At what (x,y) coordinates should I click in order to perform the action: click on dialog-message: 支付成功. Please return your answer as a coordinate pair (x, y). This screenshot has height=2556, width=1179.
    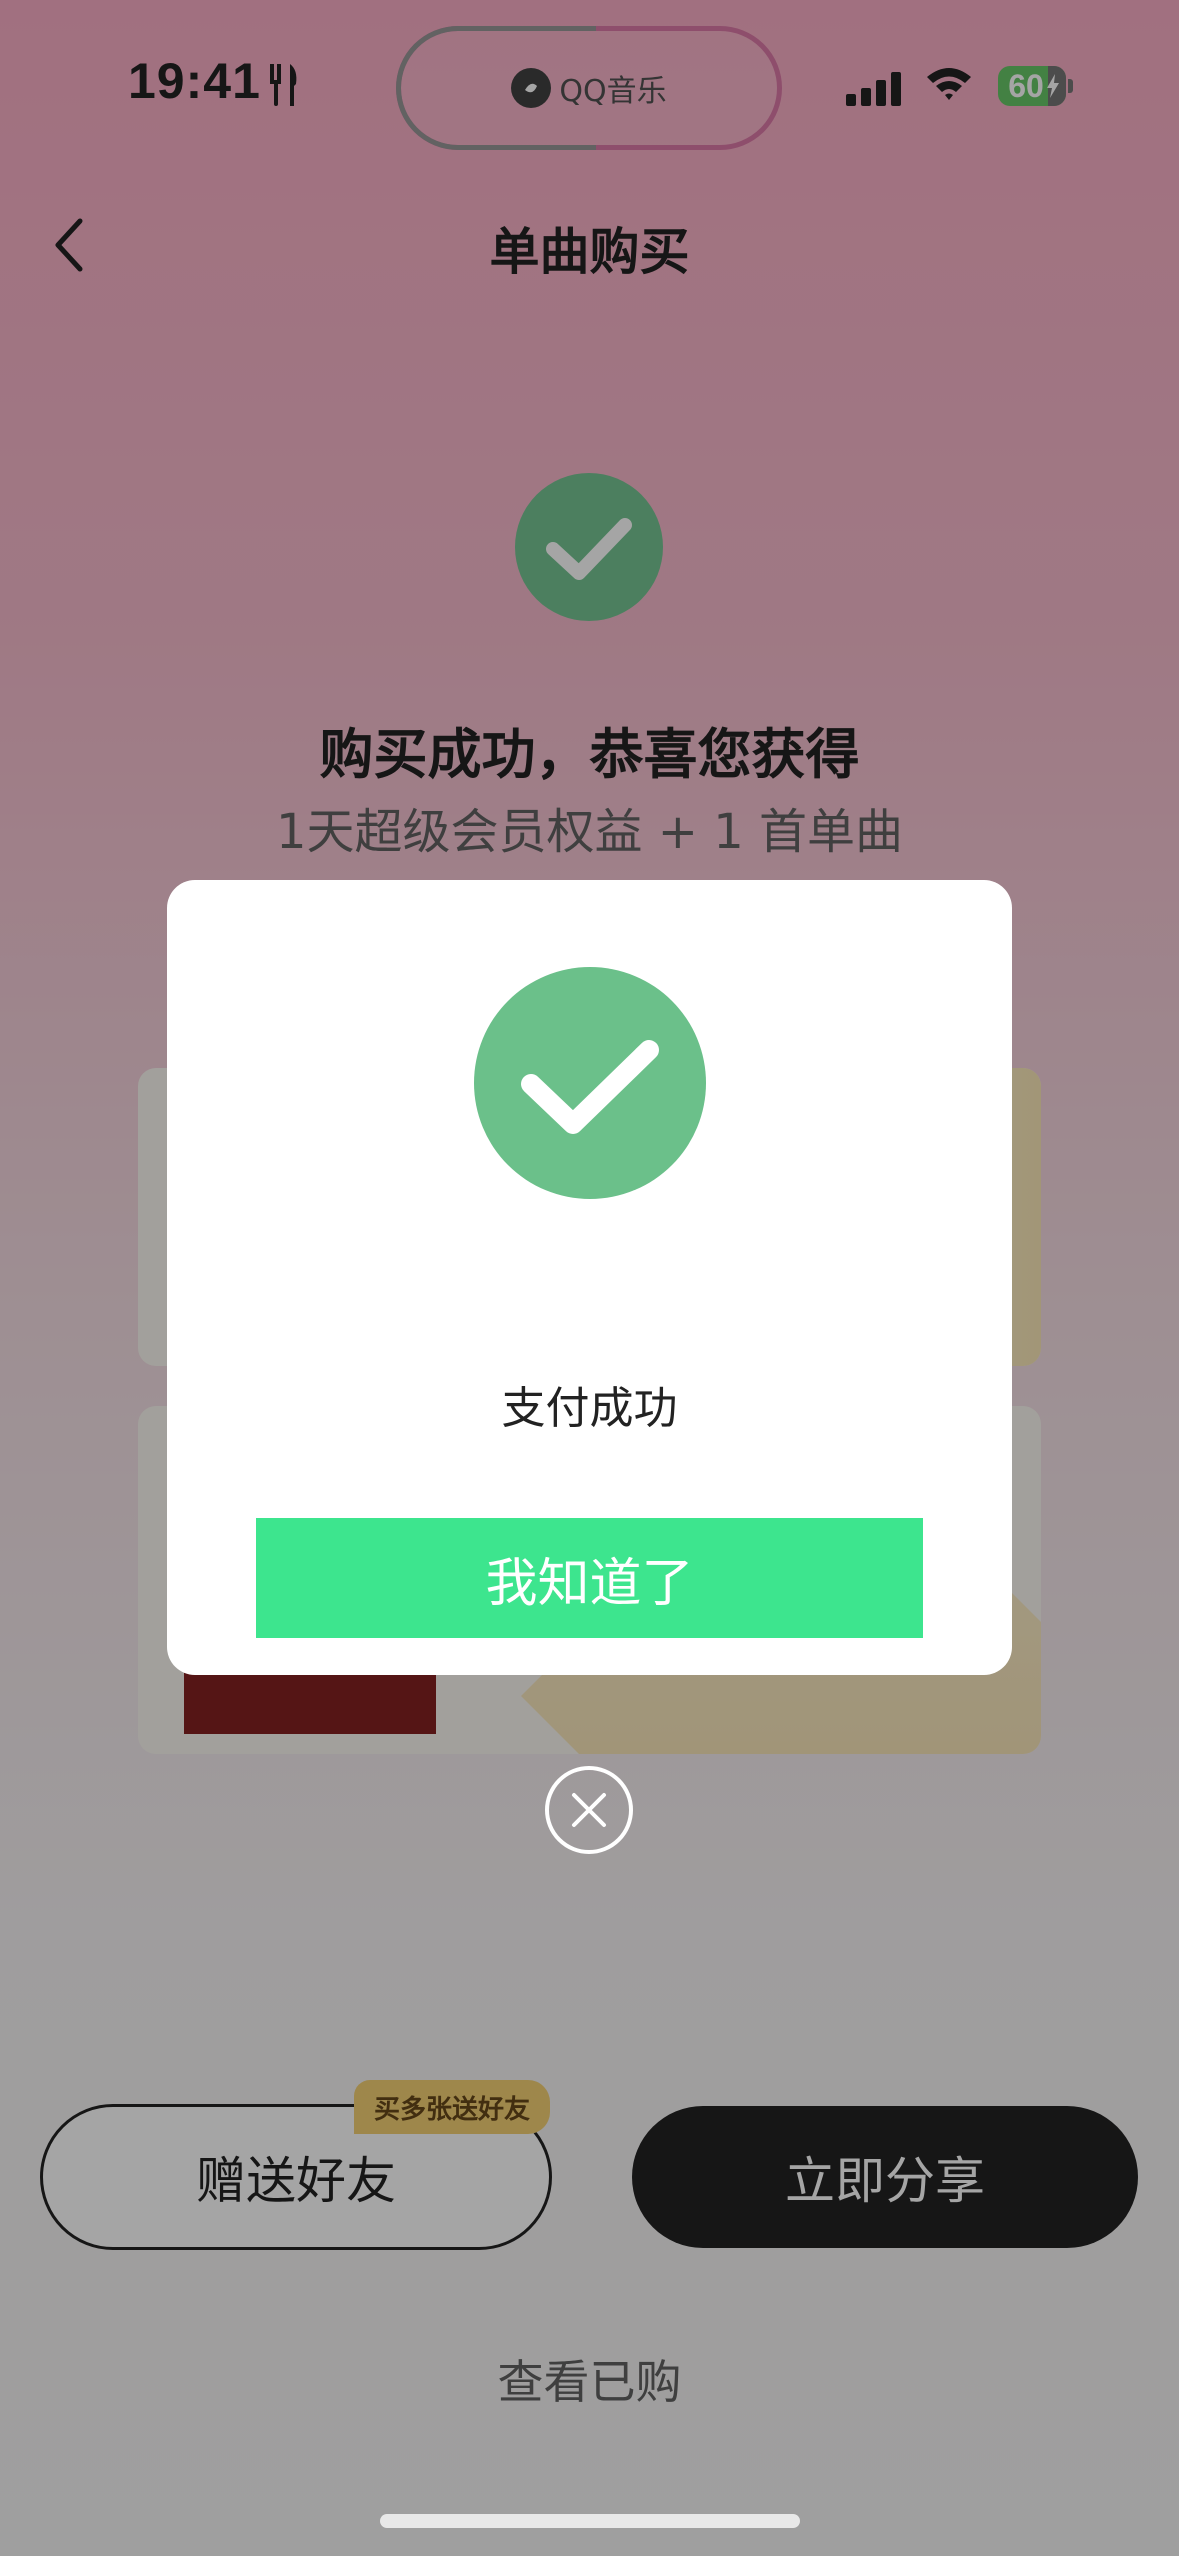
    Looking at the image, I should click on (589, 1408).